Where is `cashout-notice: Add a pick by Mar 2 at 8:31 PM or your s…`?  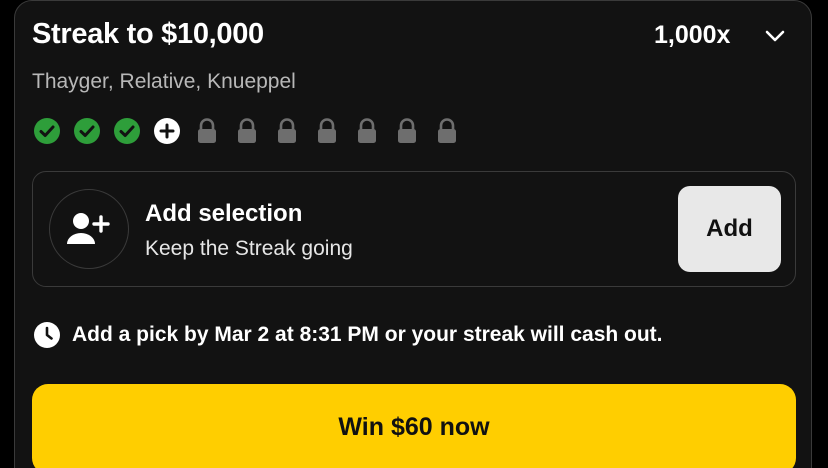 cashout-notice: Add a pick by Mar 2 at 8:31 PM or your s… is located at coordinates (348, 335).